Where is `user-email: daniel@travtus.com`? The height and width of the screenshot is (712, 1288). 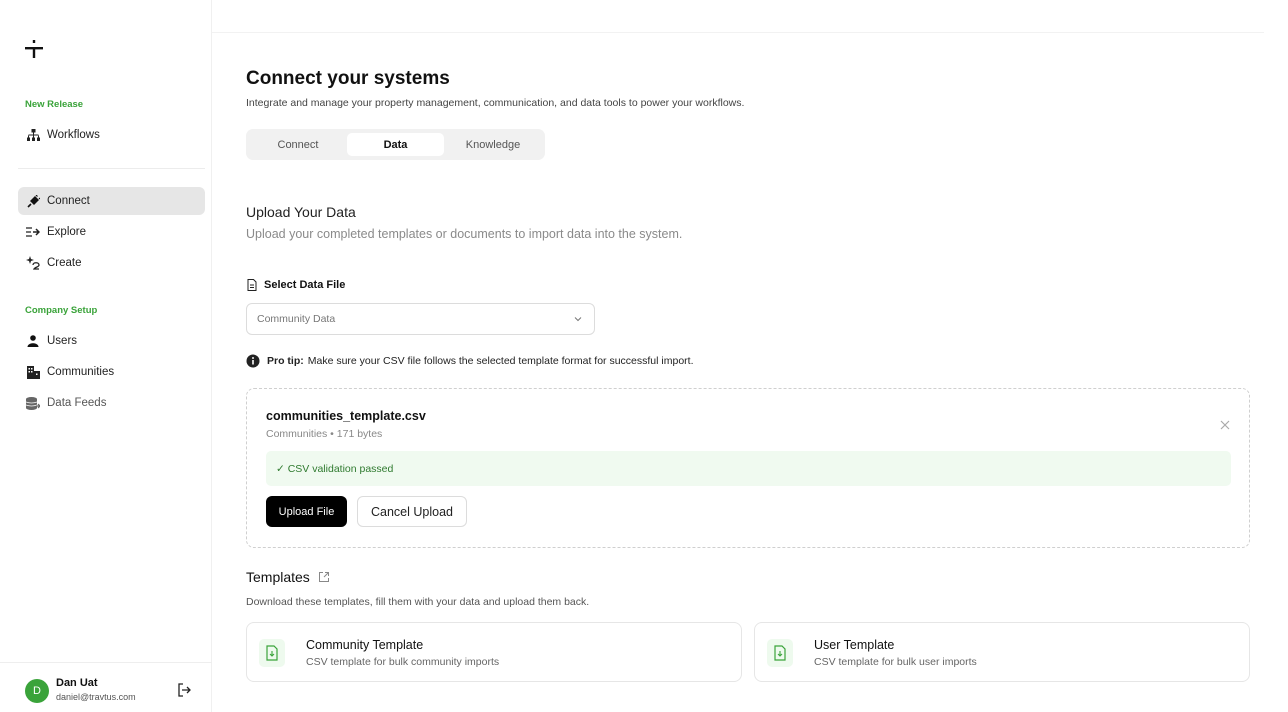 user-email: daniel@travtus.com is located at coordinates (96, 697).